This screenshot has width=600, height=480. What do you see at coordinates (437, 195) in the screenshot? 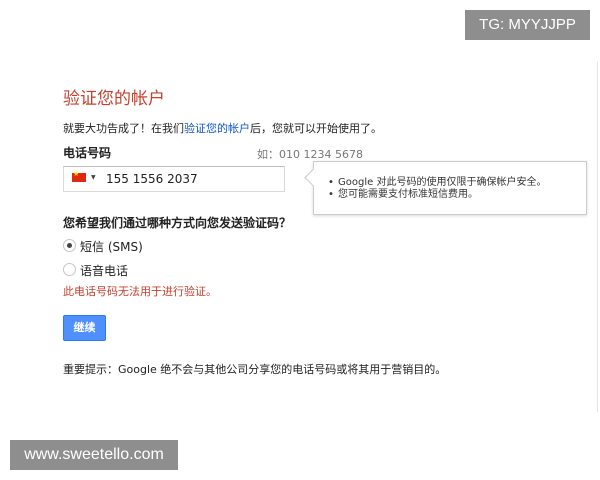
I see `tooltip-item: 您可能需要支付标准短信费用。` at bounding box center [437, 195].